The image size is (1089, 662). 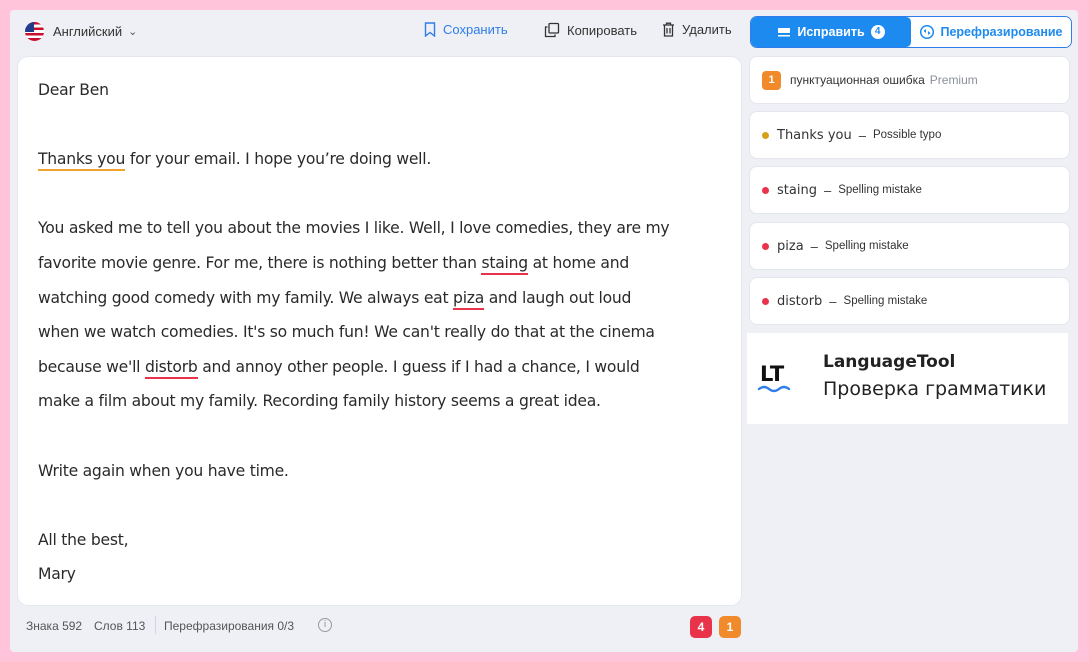 I want to click on promo-subtitle: Проверка грамматики, so click(x=935, y=389).